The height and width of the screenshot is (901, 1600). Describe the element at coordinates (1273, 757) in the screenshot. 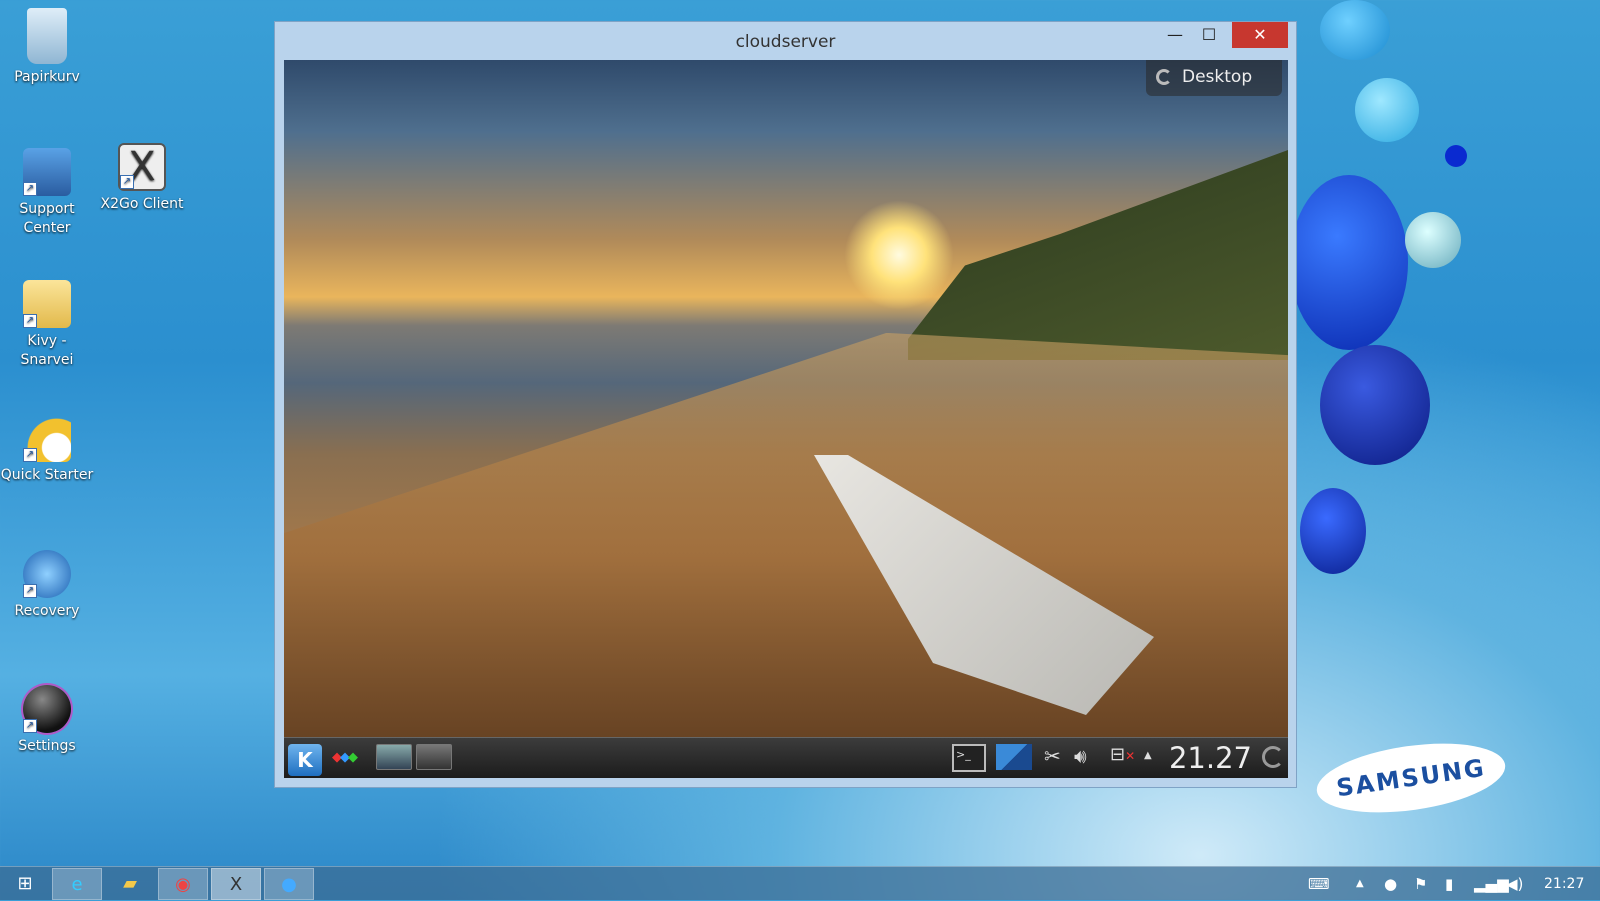

I see `panel-toolbox-icon` at that location.